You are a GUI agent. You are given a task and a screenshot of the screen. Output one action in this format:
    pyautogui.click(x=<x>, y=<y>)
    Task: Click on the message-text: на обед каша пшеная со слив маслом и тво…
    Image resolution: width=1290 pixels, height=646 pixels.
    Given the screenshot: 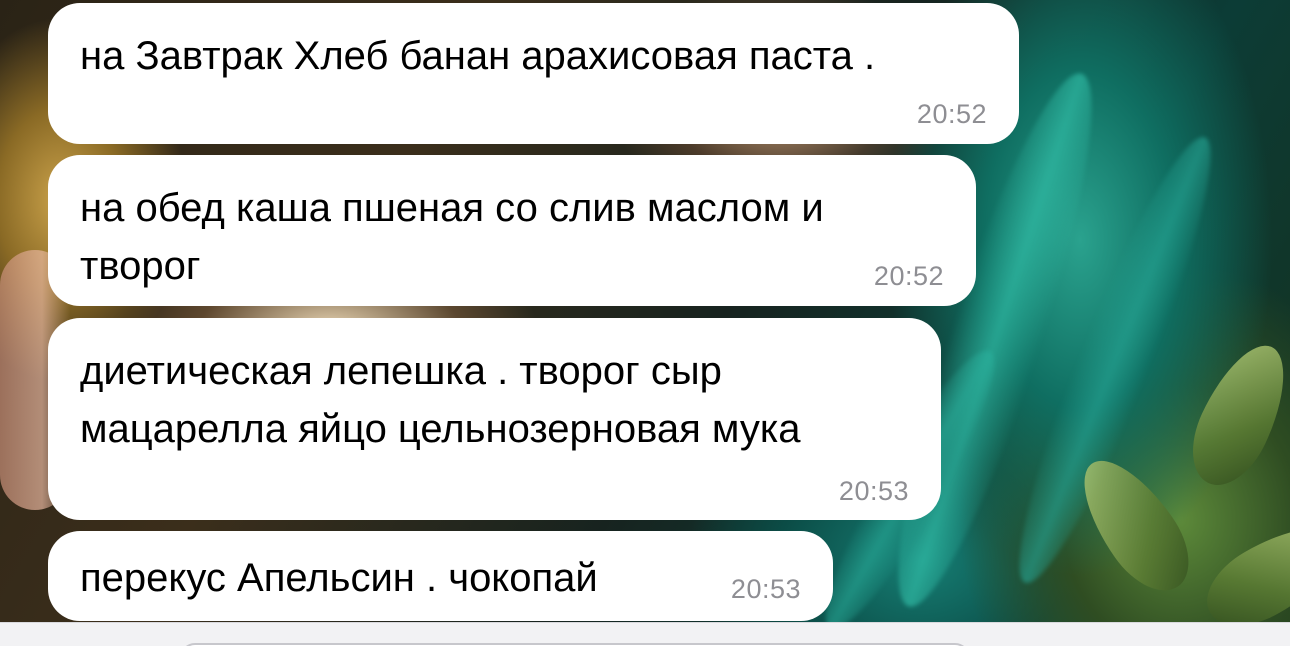 What is the action you would take?
    pyautogui.click(x=452, y=237)
    